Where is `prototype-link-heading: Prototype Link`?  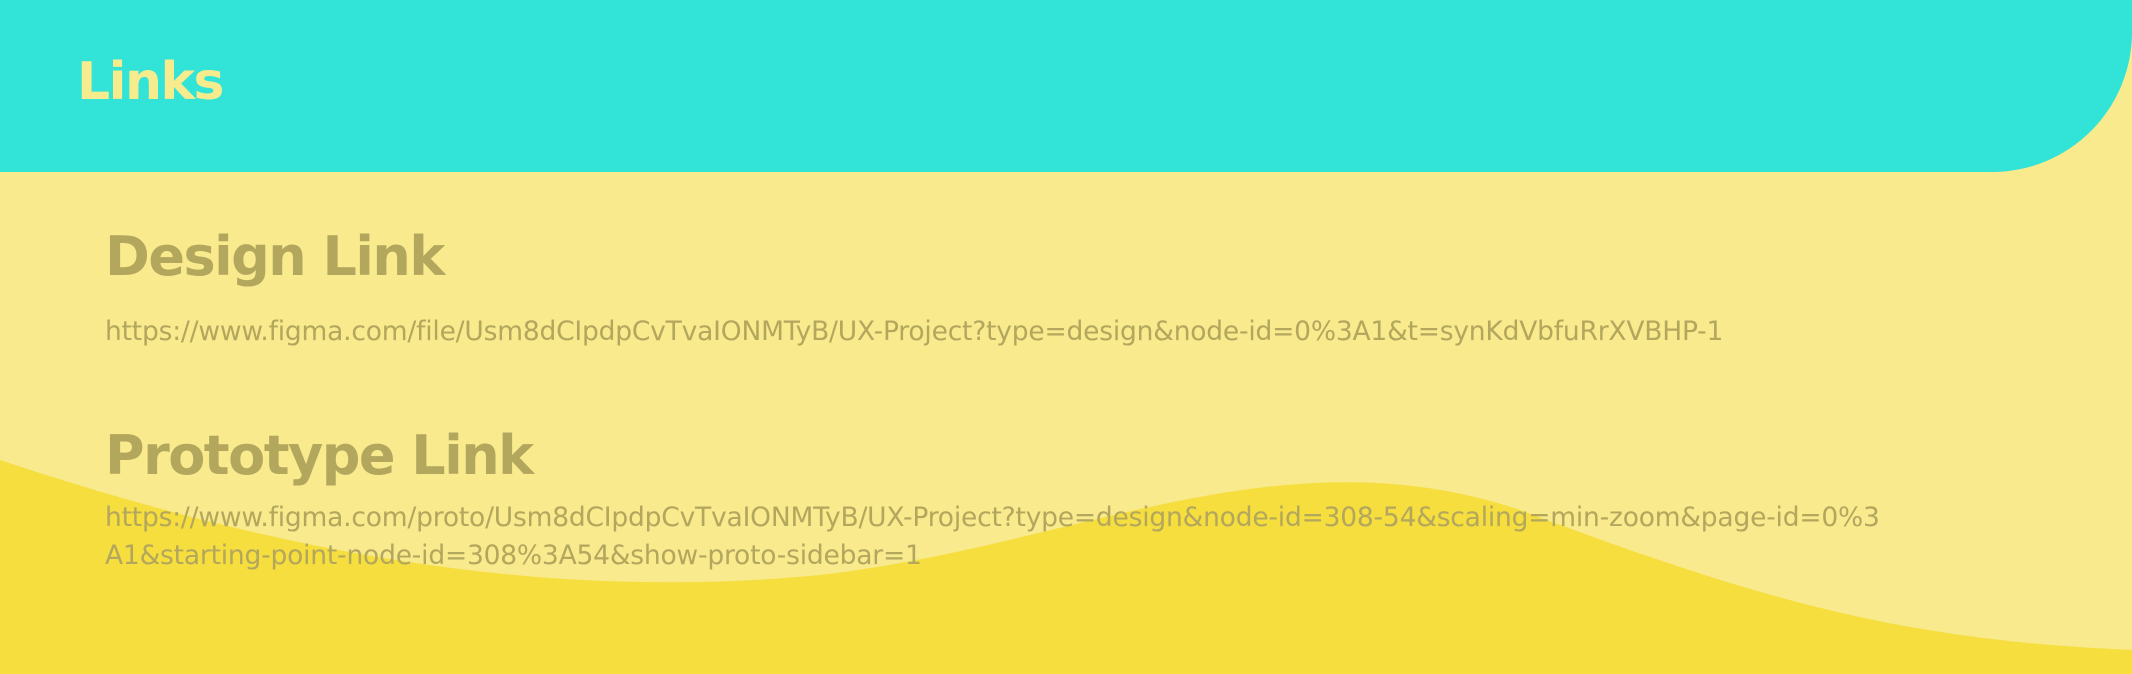 prototype-link-heading: Prototype Link is located at coordinates (319, 455).